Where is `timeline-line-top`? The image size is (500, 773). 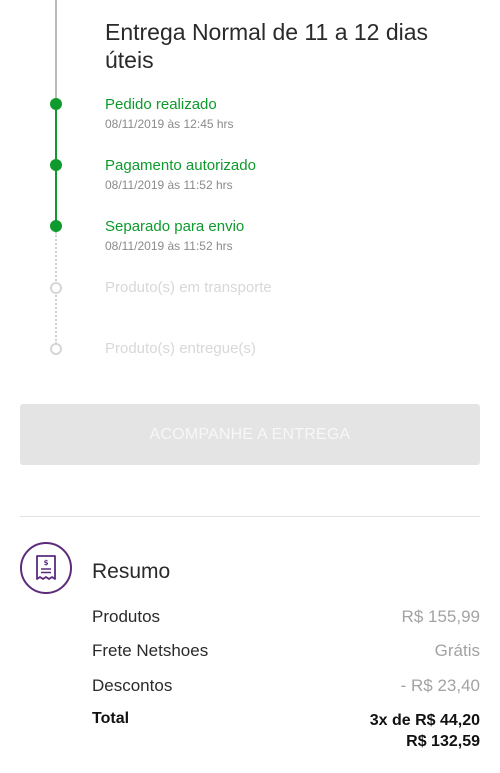 timeline-line-top is located at coordinates (56, 51).